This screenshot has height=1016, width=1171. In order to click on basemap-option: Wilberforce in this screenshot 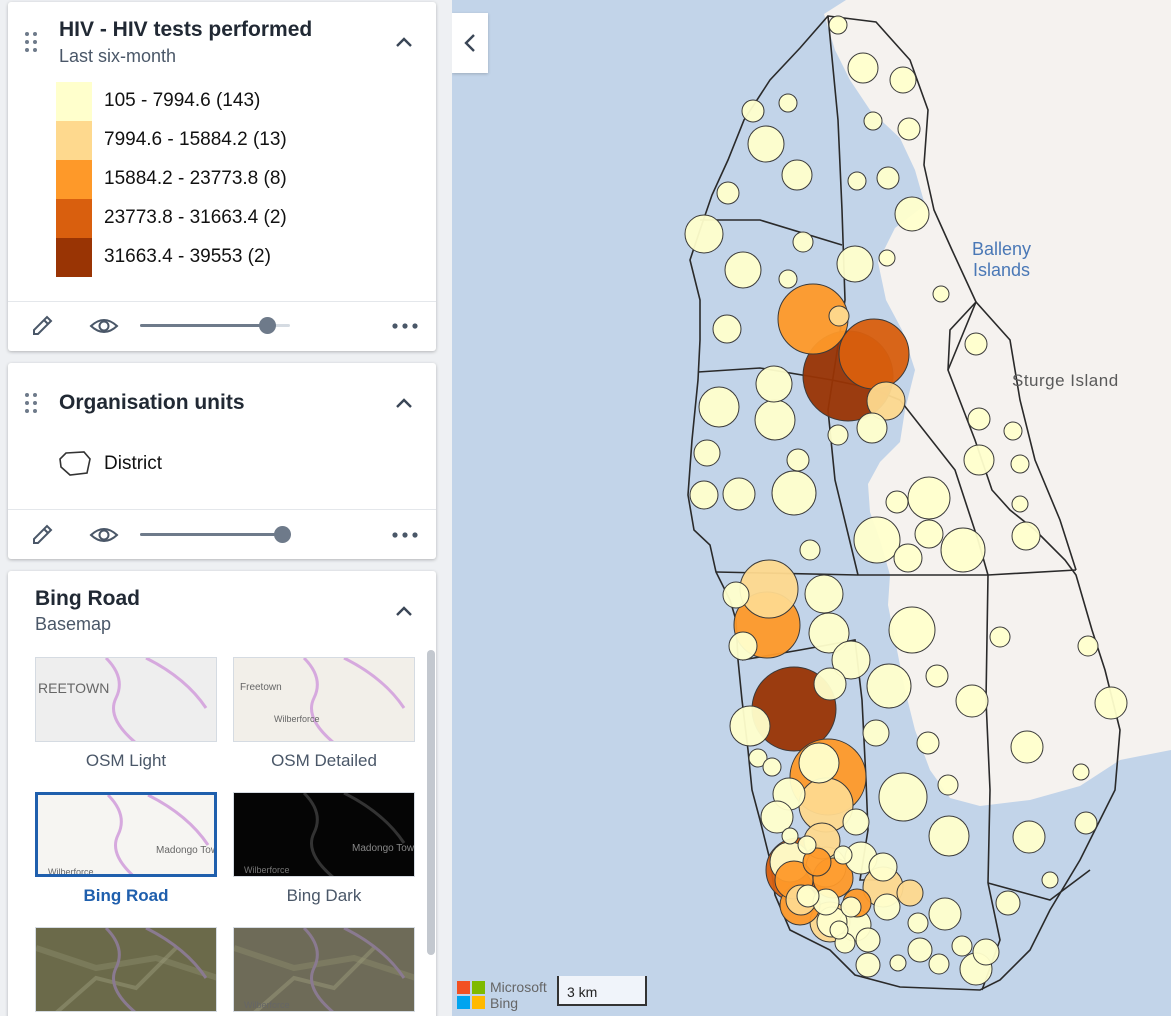, I will do `click(324, 971)`.